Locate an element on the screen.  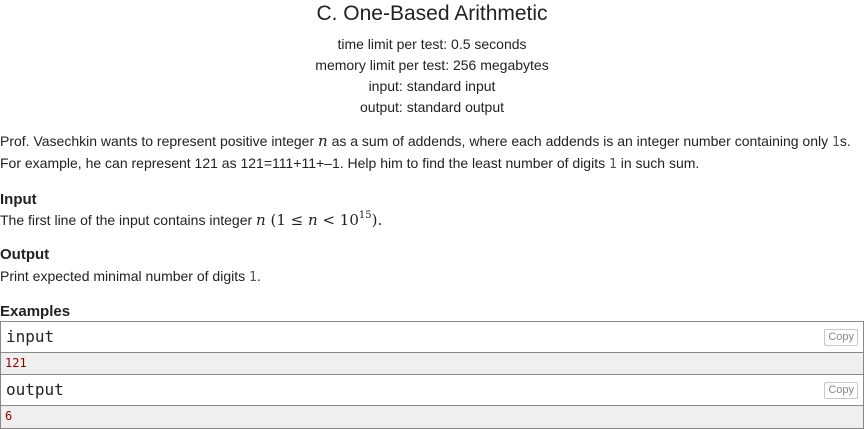
input-file: input: standard input is located at coordinates (432, 86).